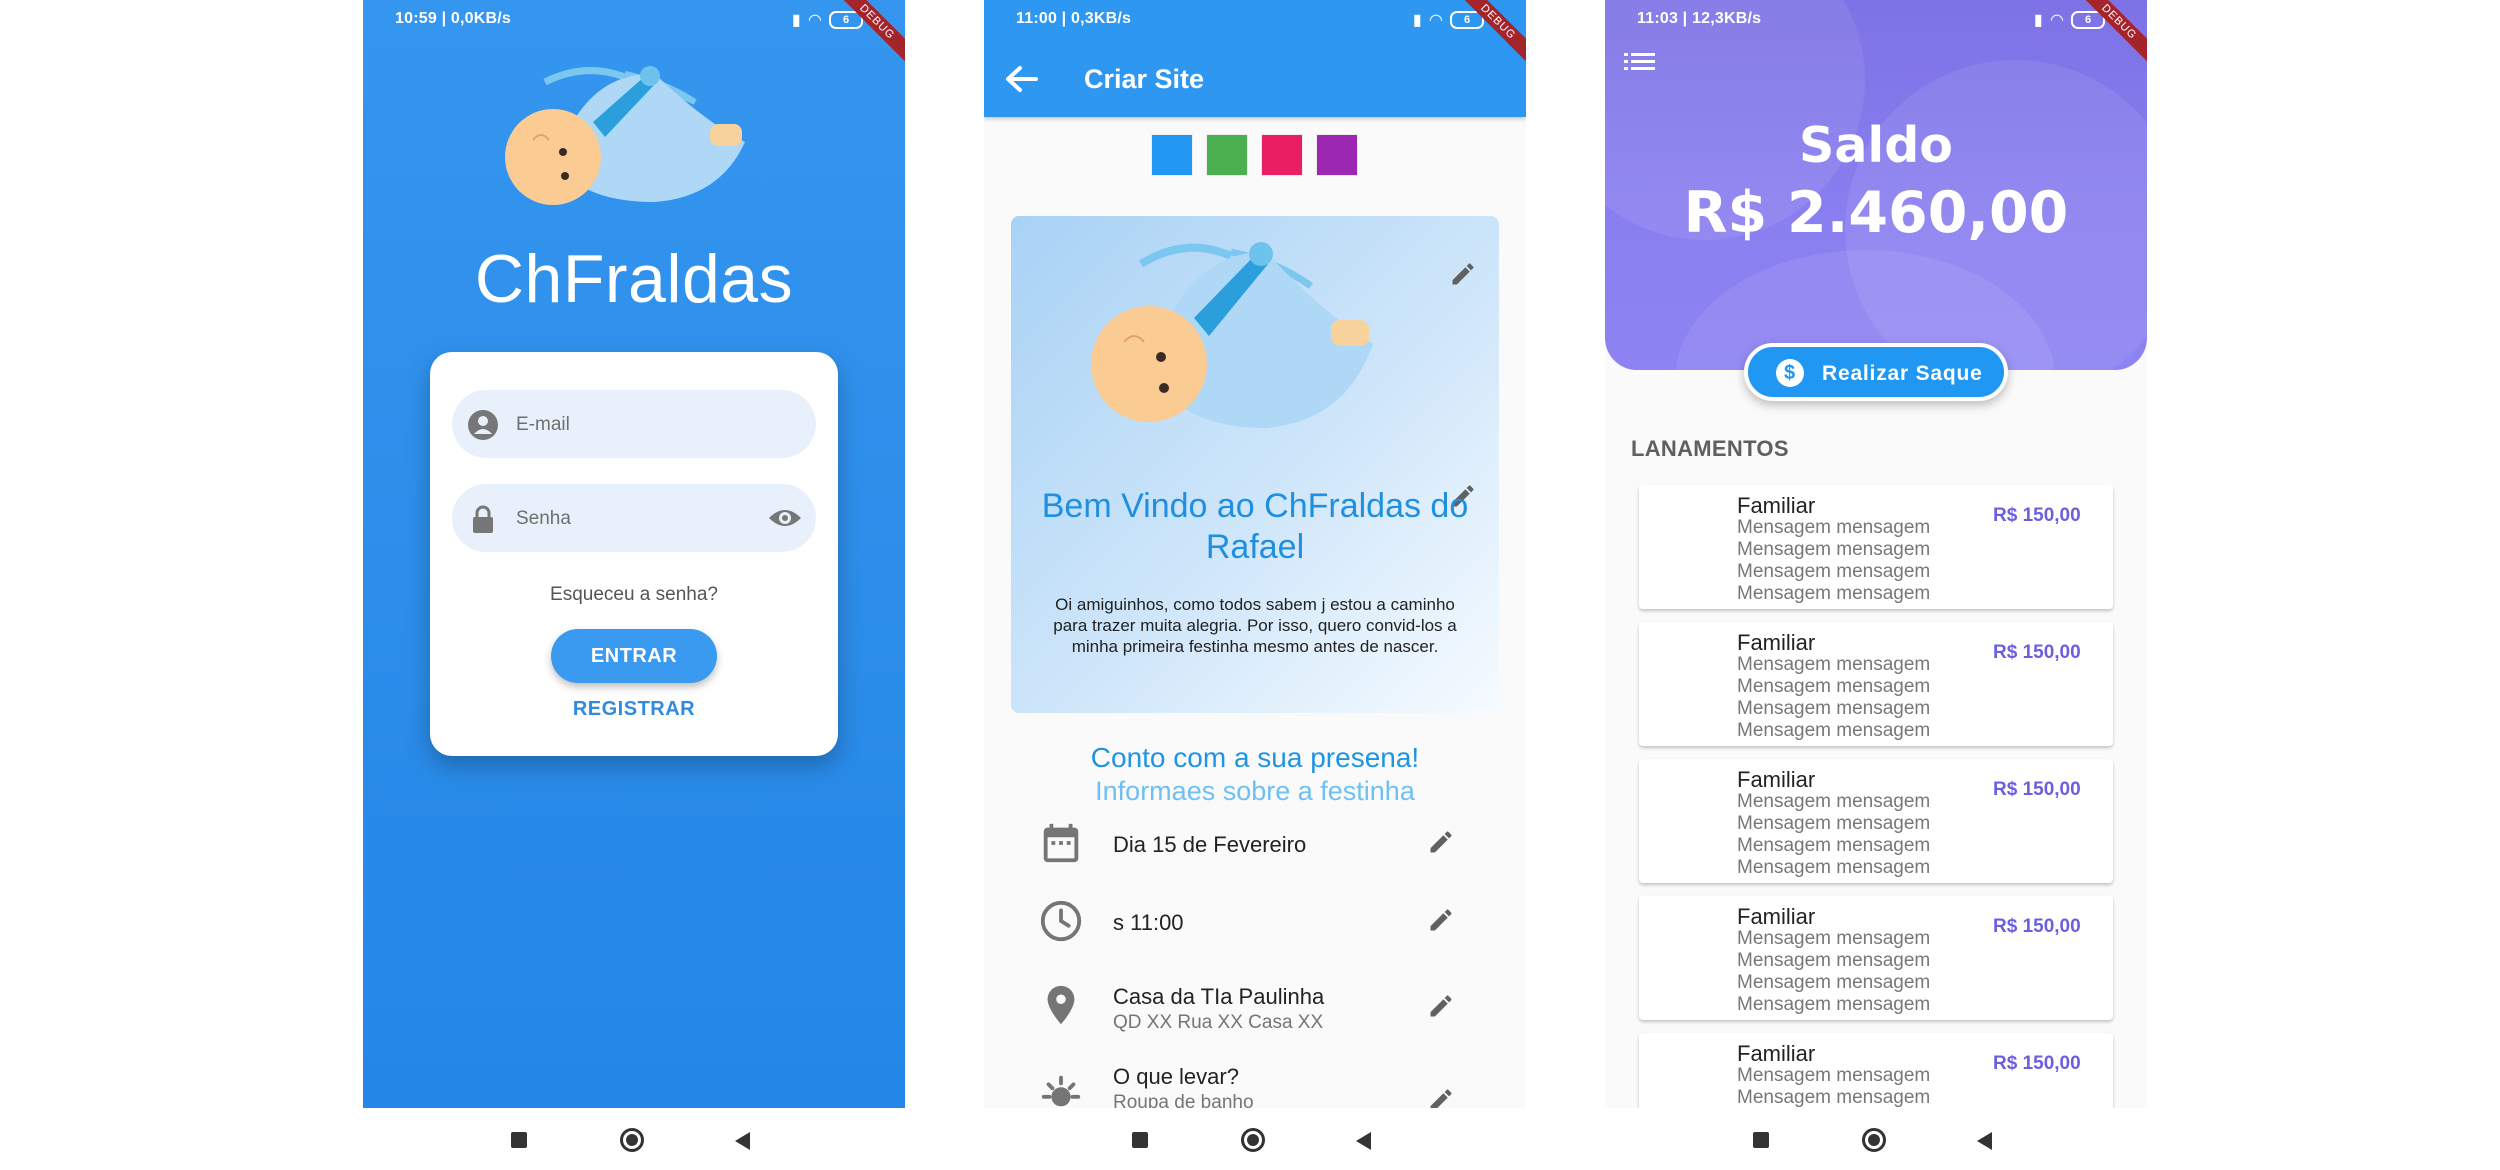 The width and height of the screenshot is (2500, 1170). What do you see at coordinates (1227, 155) in the screenshot?
I see `color-swatch-green` at bounding box center [1227, 155].